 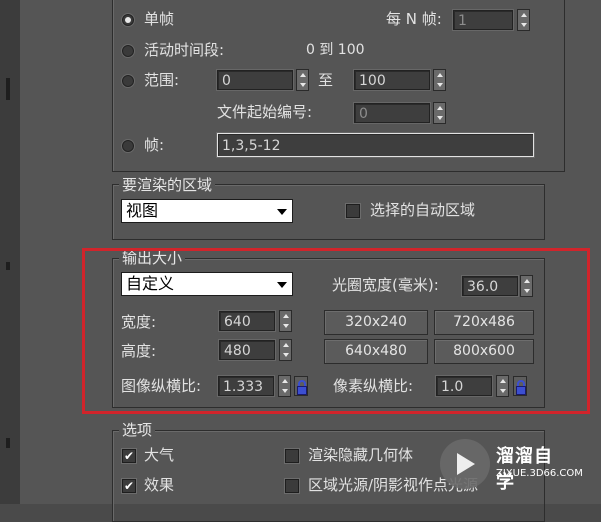 What do you see at coordinates (335, 50) in the screenshot?
I see `active-segment-range: 0 到 100` at bounding box center [335, 50].